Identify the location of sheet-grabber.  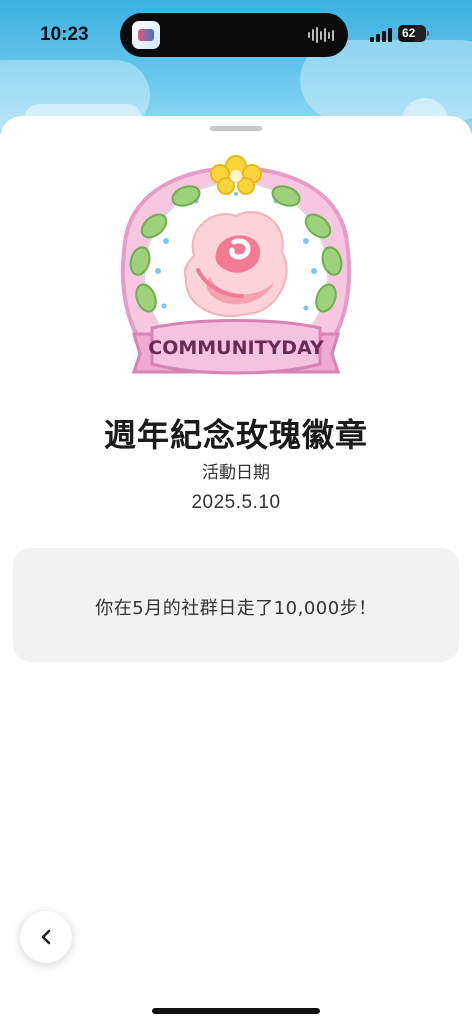
(236, 128).